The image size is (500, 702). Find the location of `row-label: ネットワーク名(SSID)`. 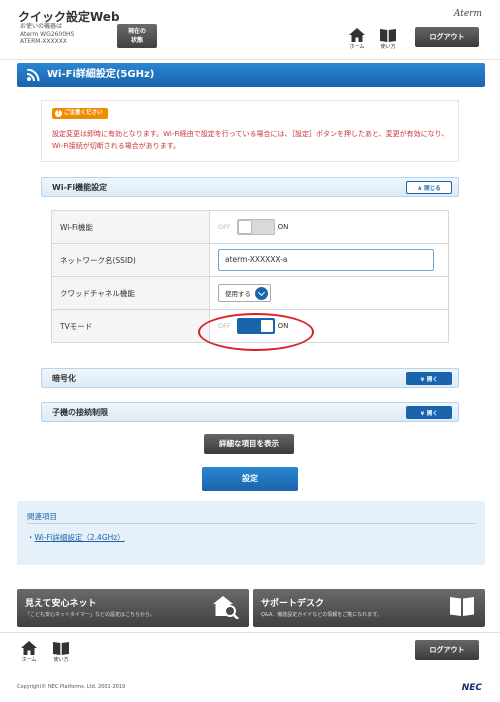

row-label: ネットワーク名(SSID) is located at coordinates (130, 260).